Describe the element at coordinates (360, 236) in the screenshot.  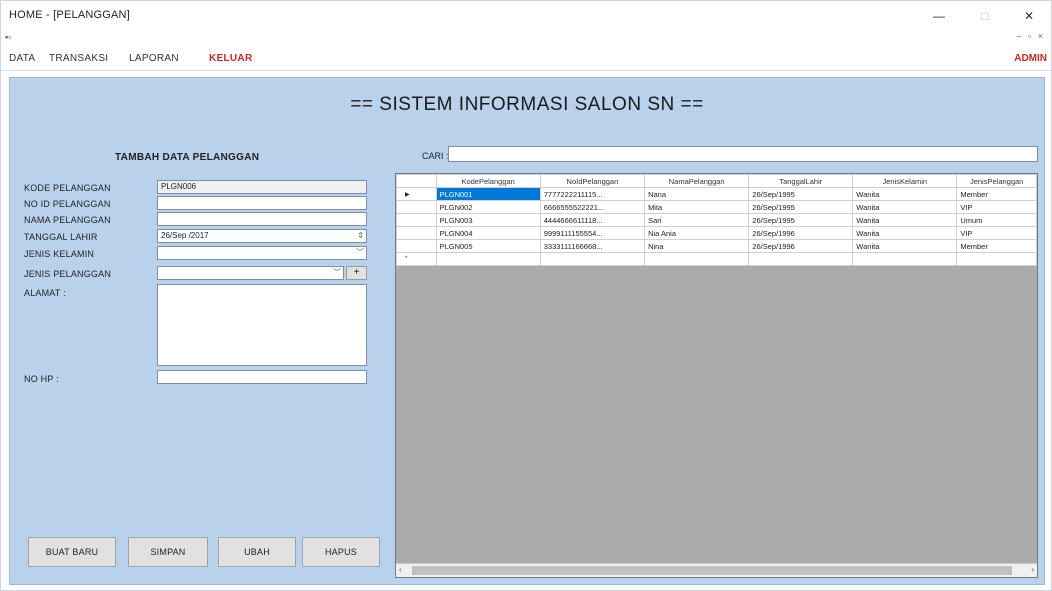
I see `calendar-dropdown-icon: ⇕` at that location.